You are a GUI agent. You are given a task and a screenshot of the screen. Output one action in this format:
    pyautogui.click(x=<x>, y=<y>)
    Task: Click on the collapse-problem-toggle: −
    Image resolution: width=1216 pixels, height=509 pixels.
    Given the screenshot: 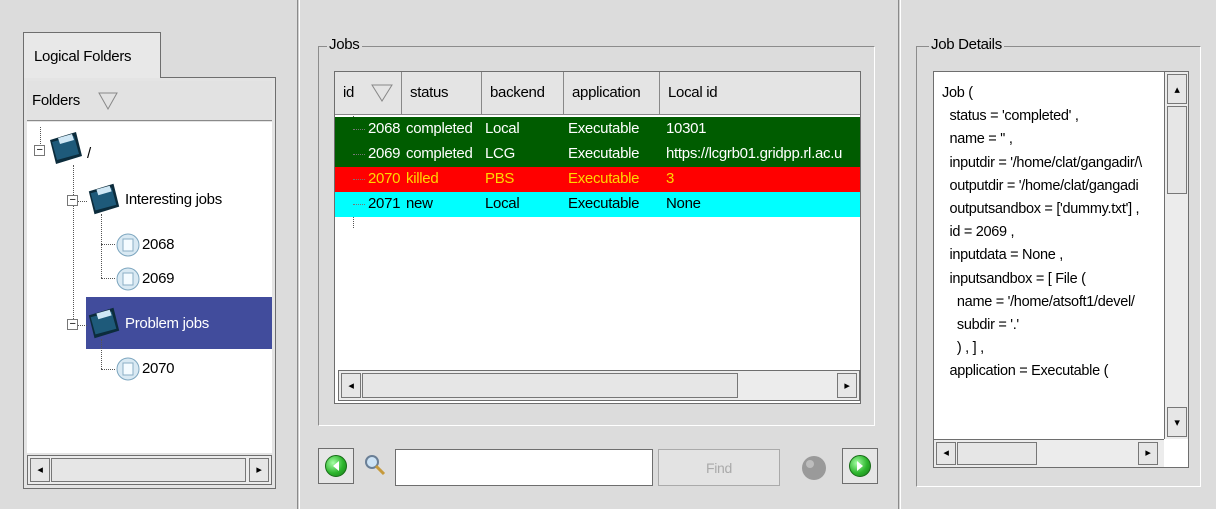 What is the action you would take?
    pyautogui.click(x=72, y=324)
    